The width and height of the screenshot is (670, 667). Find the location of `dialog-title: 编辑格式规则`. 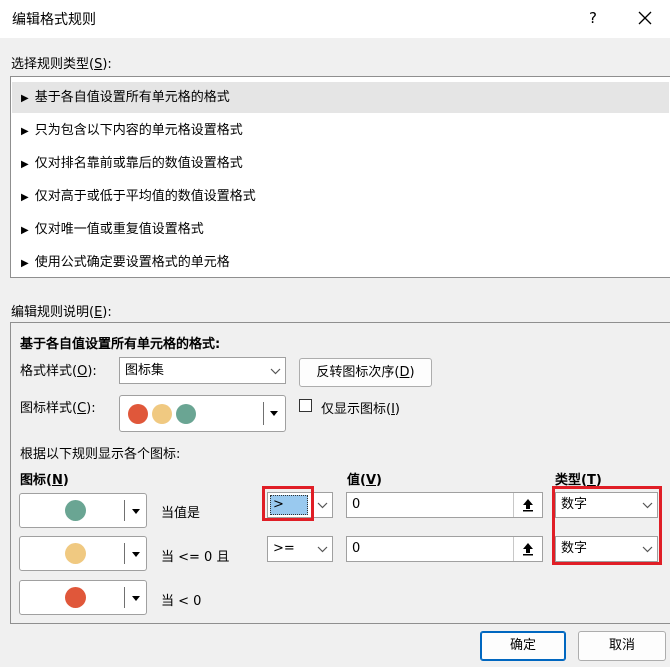

dialog-title: 编辑格式规则 is located at coordinates (54, 20).